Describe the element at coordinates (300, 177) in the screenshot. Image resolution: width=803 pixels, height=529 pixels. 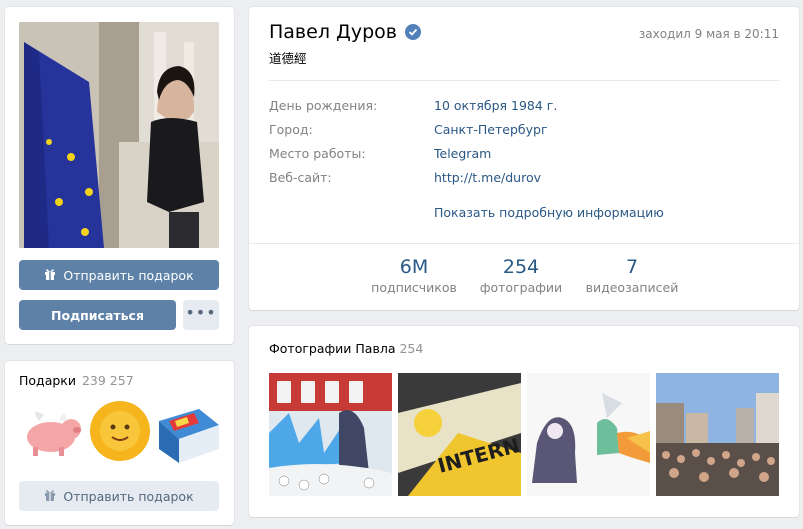
I see `info-label: Веб-сайт:` at that location.